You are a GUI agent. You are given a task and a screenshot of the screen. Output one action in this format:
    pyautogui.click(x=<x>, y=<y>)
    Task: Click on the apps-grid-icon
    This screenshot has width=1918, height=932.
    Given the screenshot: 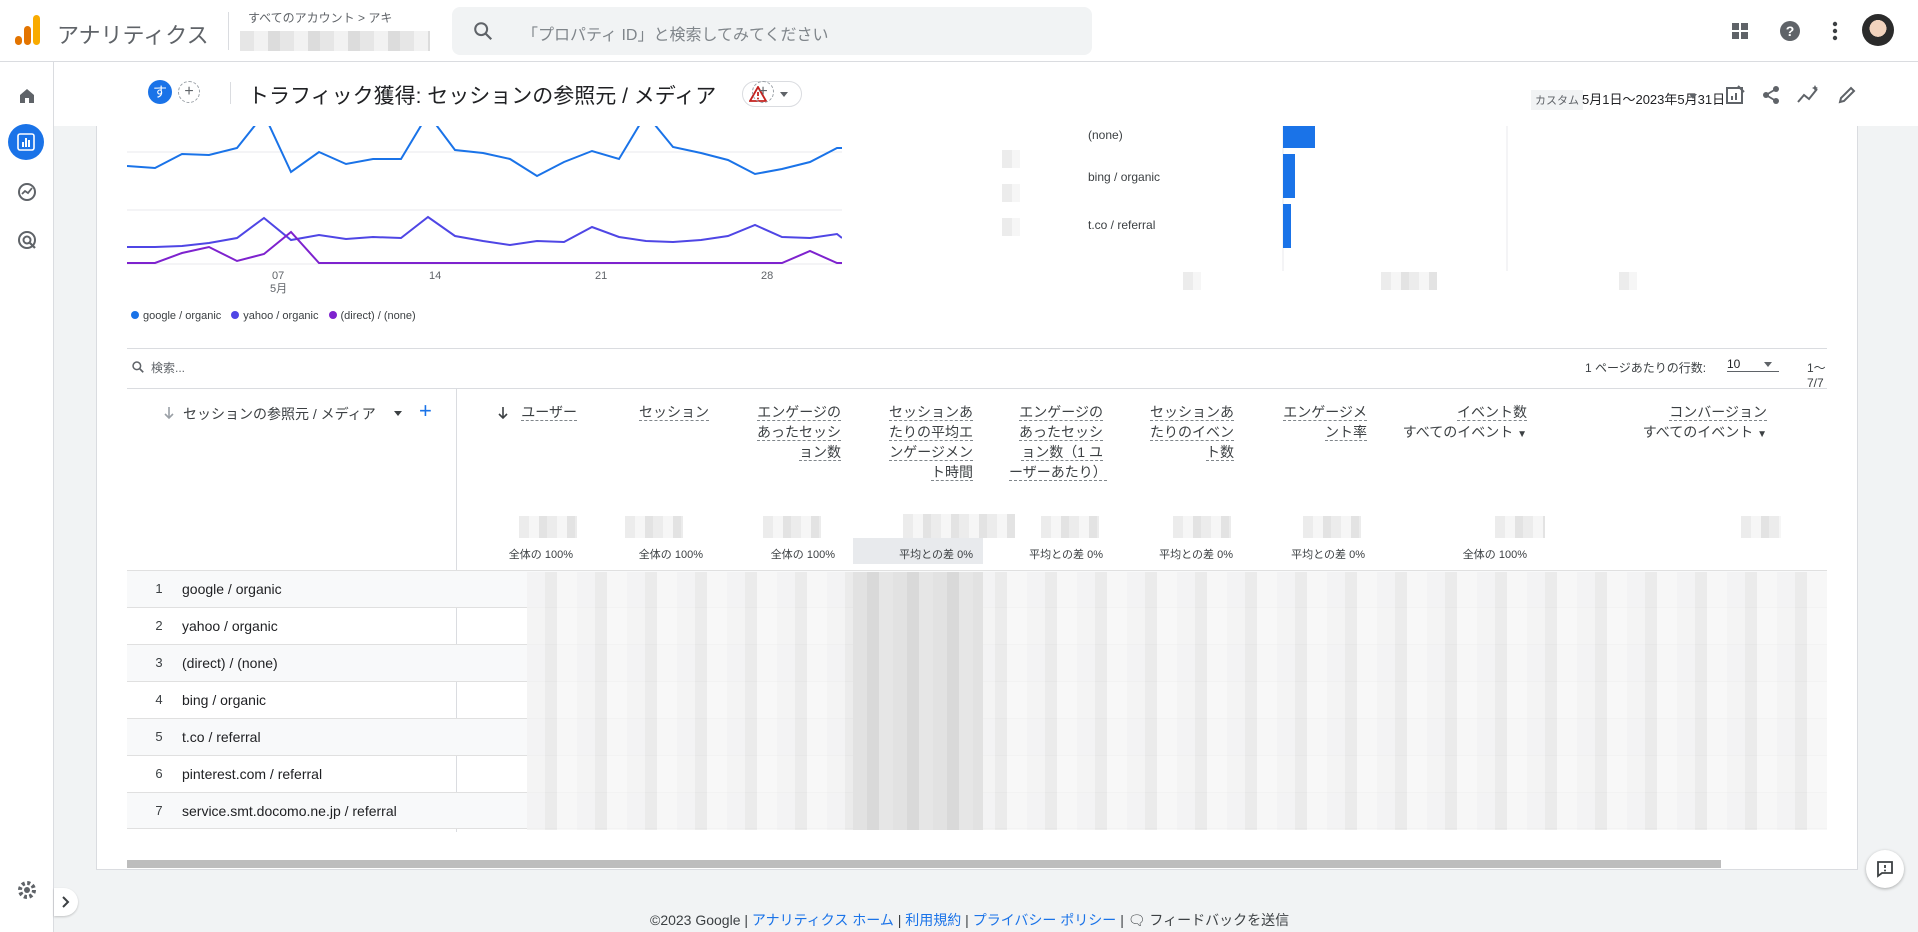 What is the action you would take?
    pyautogui.click(x=1740, y=31)
    